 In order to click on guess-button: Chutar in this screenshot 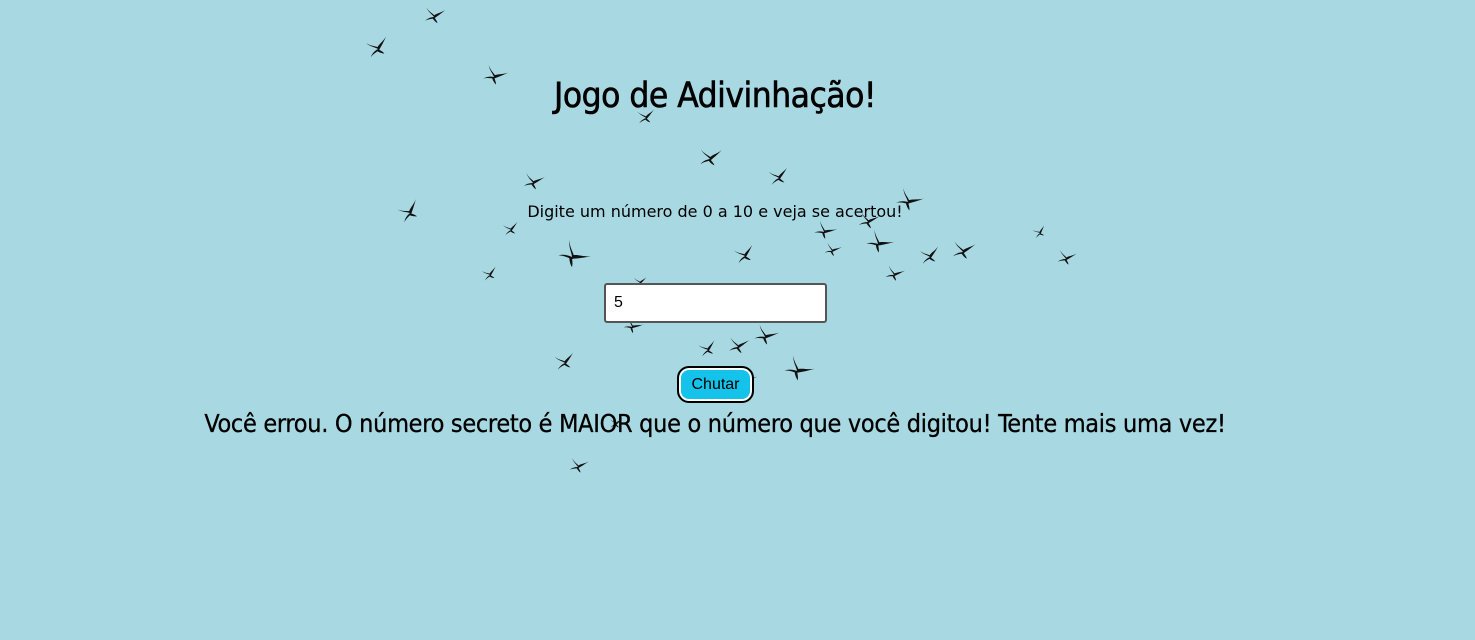, I will do `click(715, 384)`.